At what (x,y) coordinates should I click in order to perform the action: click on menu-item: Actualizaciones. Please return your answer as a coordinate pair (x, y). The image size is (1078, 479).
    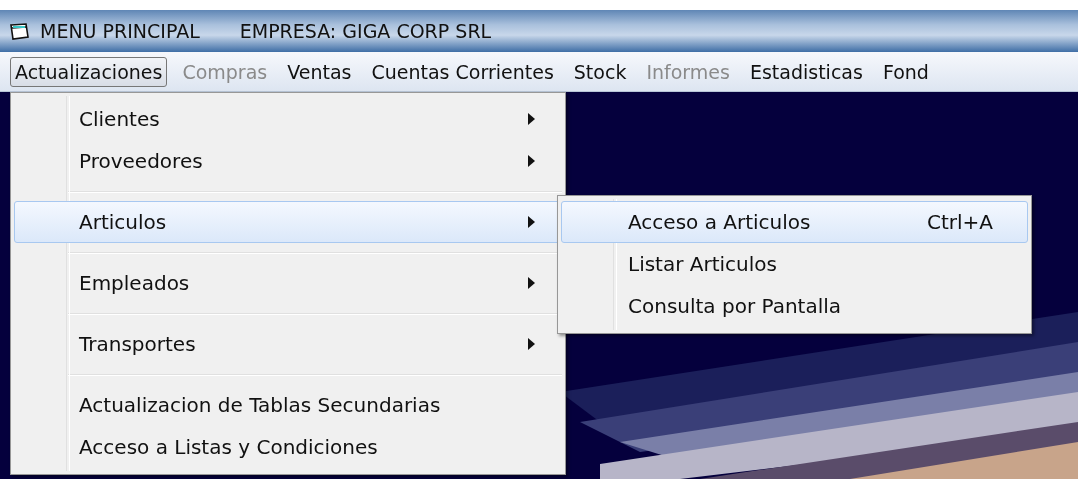
    Looking at the image, I should click on (89, 71).